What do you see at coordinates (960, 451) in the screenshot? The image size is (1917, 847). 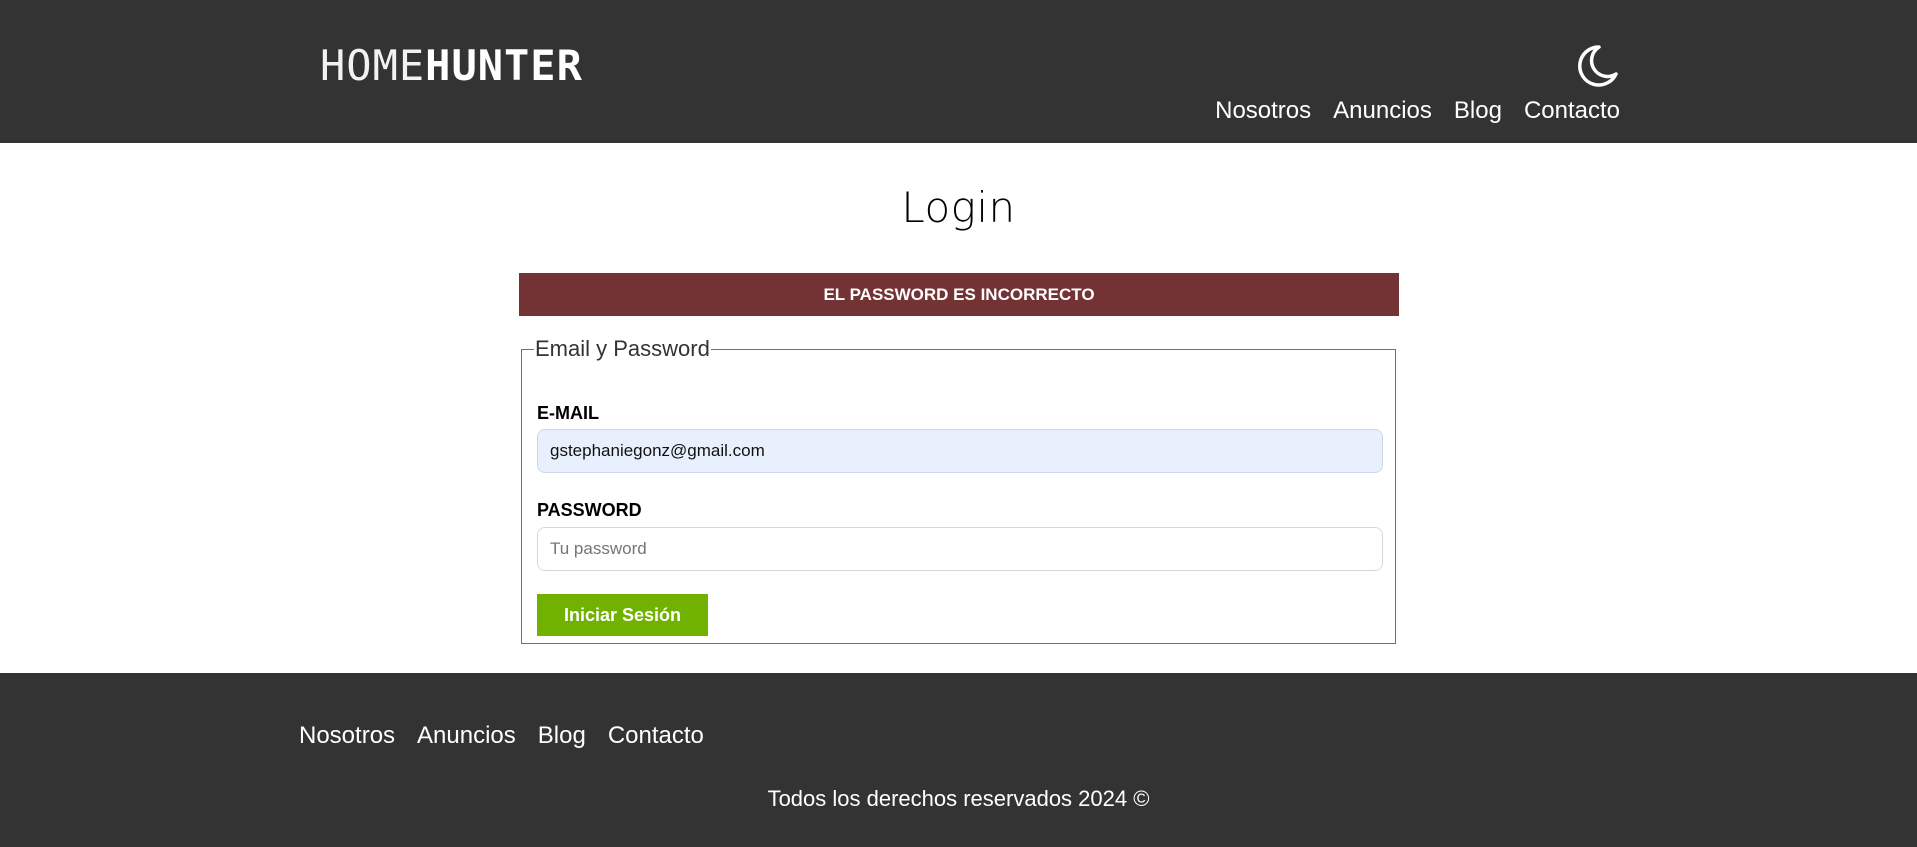 I see `email-field` at bounding box center [960, 451].